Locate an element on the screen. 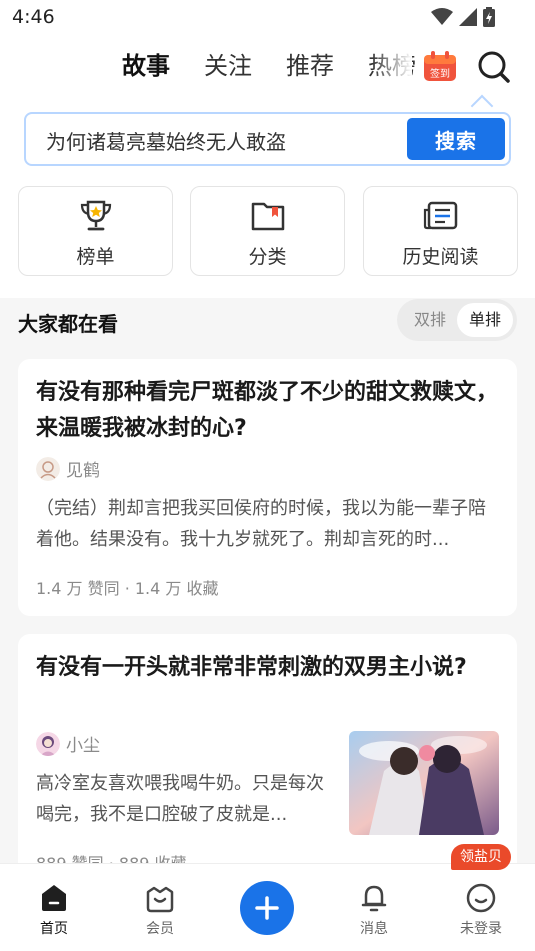 Image resolution: width=535 pixels, height=951 pixels. author-name: 见鹤 is located at coordinates (83, 471).